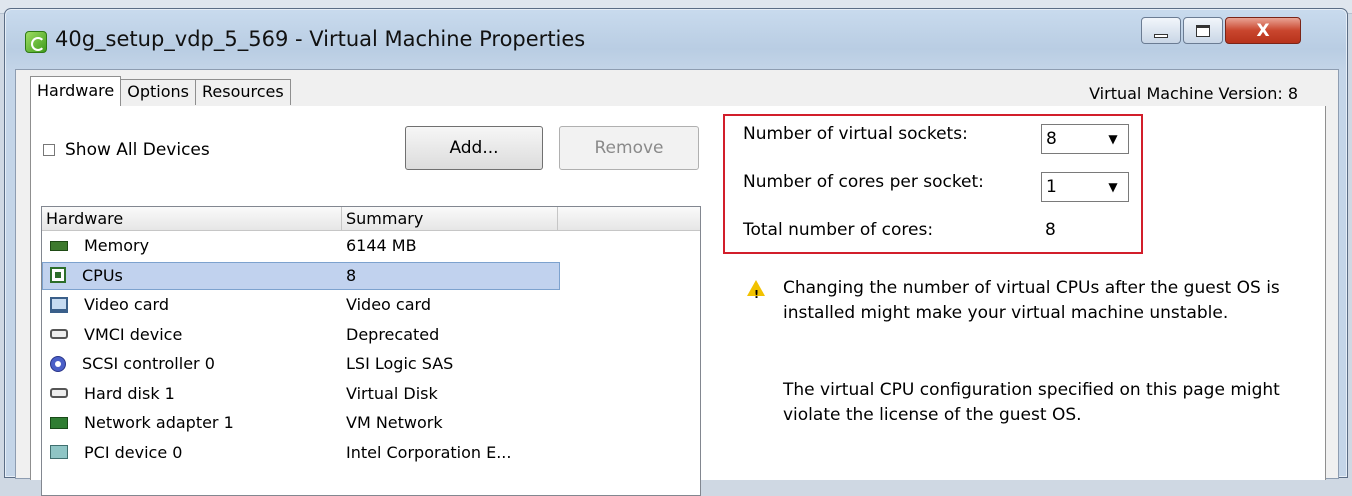 This screenshot has height=496, width=1352. I want to click on show-all-devices-label: Show All Devices, so click(137, 150).